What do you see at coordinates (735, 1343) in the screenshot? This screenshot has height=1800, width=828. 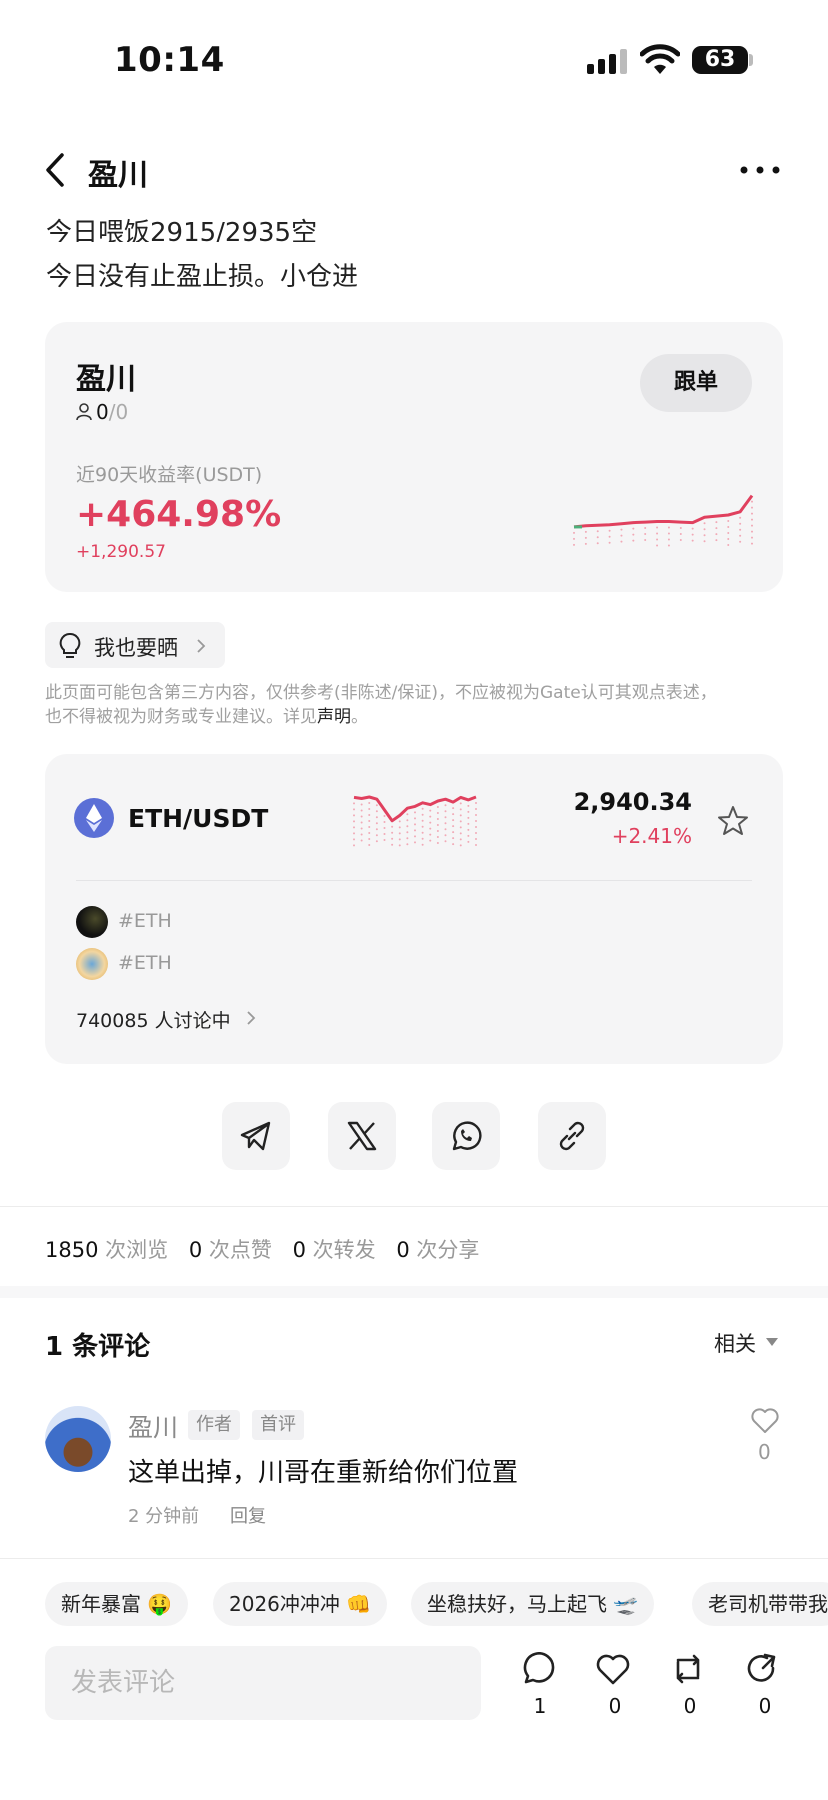 I see `comments-sort-dropdown: 相关` at bounding box center [735, 1343].